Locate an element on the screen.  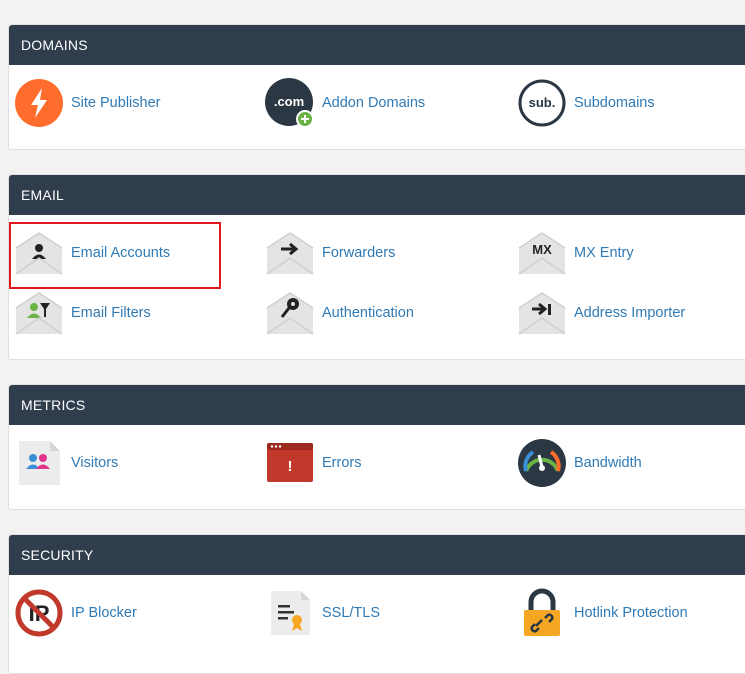
envelope-key-icon is located at coordinates (290, 313).